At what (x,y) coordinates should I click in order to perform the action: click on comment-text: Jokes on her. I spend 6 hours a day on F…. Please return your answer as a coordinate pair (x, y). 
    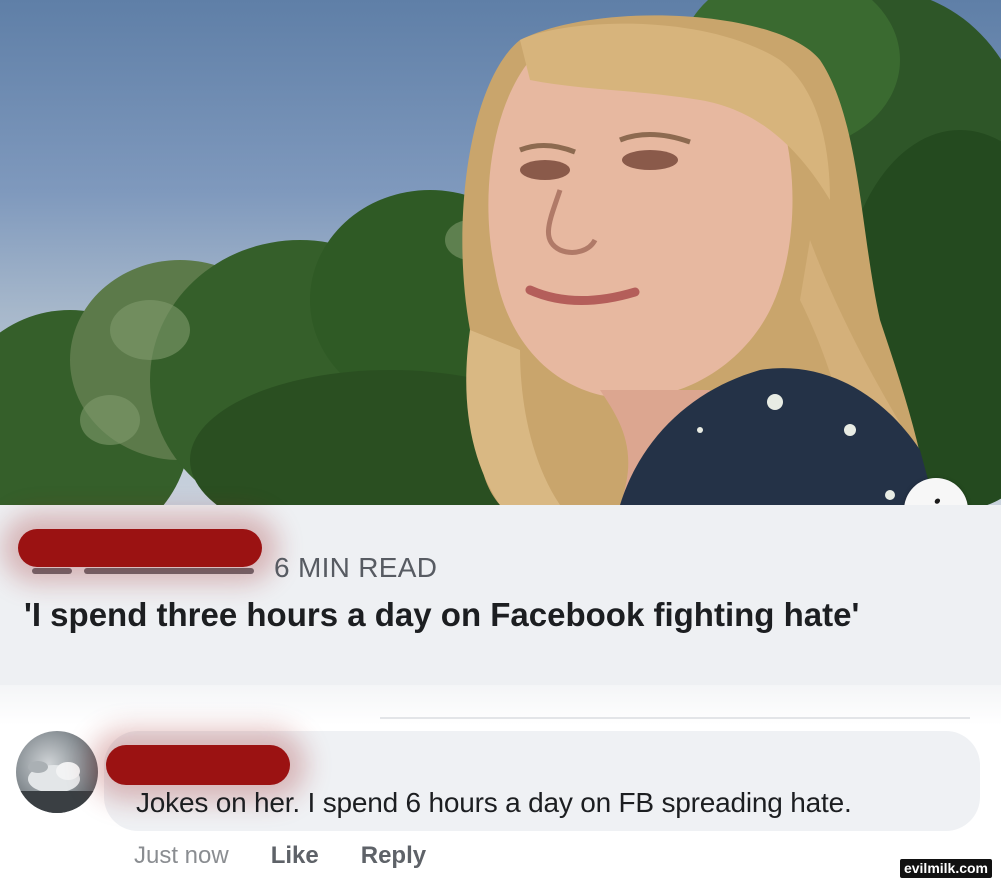
    Looking at the image, I should click on (494, 802).